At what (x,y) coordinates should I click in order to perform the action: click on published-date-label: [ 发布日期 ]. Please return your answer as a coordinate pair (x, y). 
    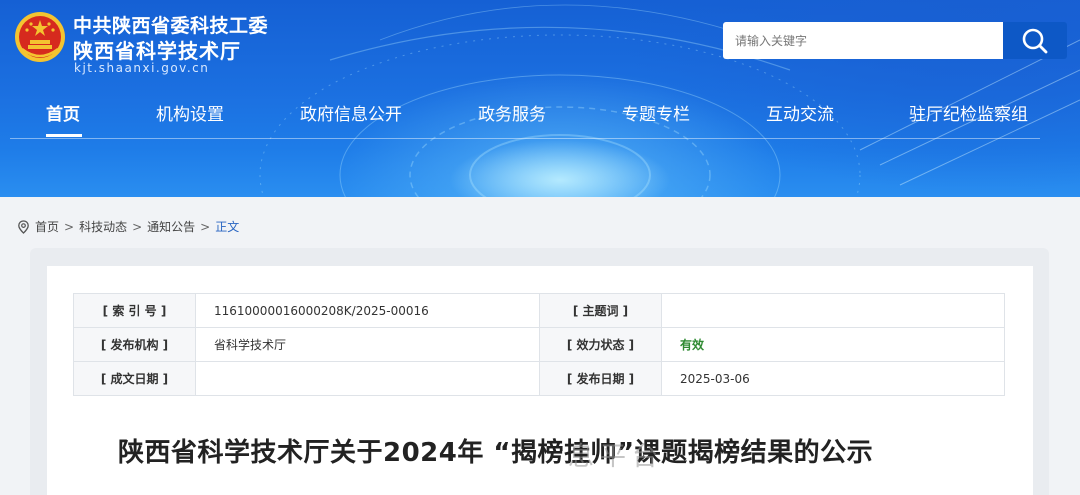
    Looking at the image, I should click on (600, 378).